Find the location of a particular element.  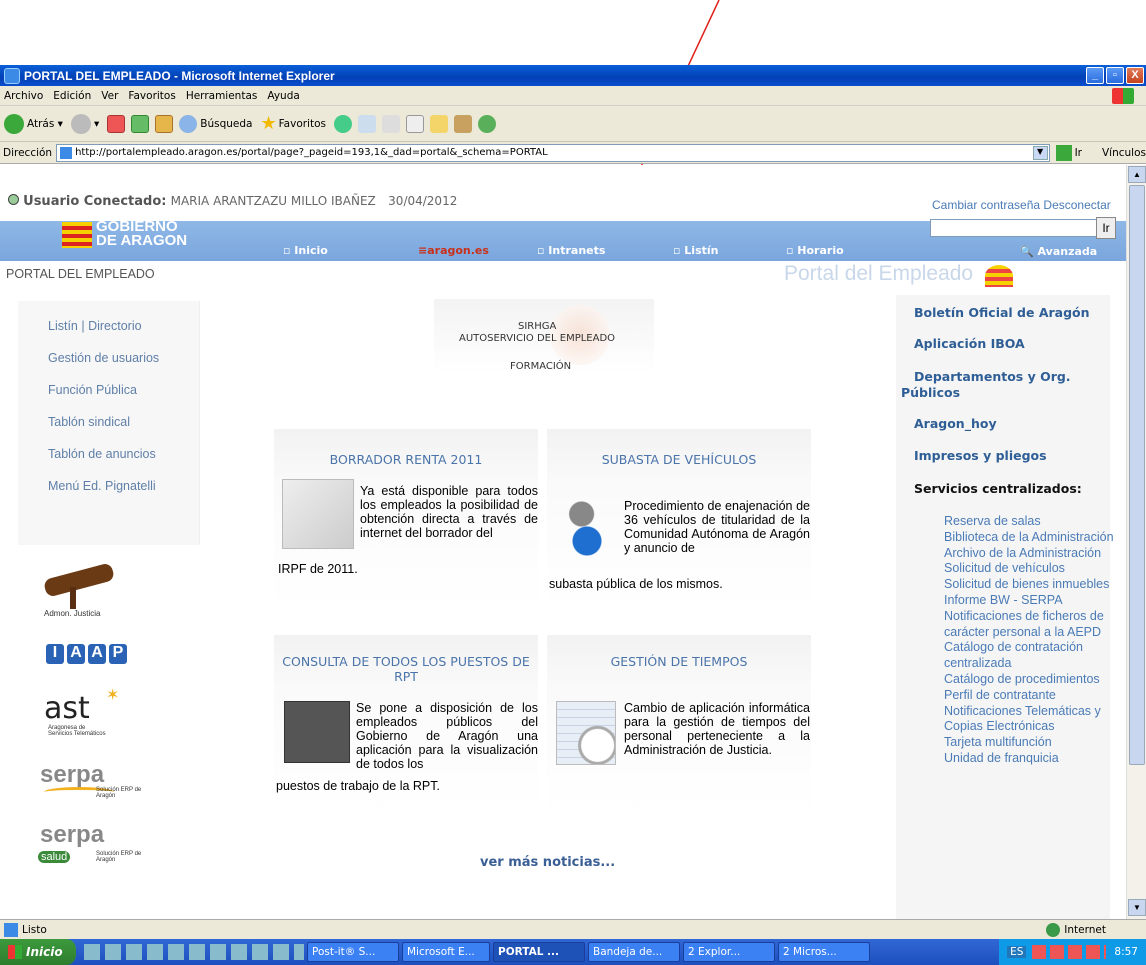

status-dot-icon is located at coordinates (13, 199).